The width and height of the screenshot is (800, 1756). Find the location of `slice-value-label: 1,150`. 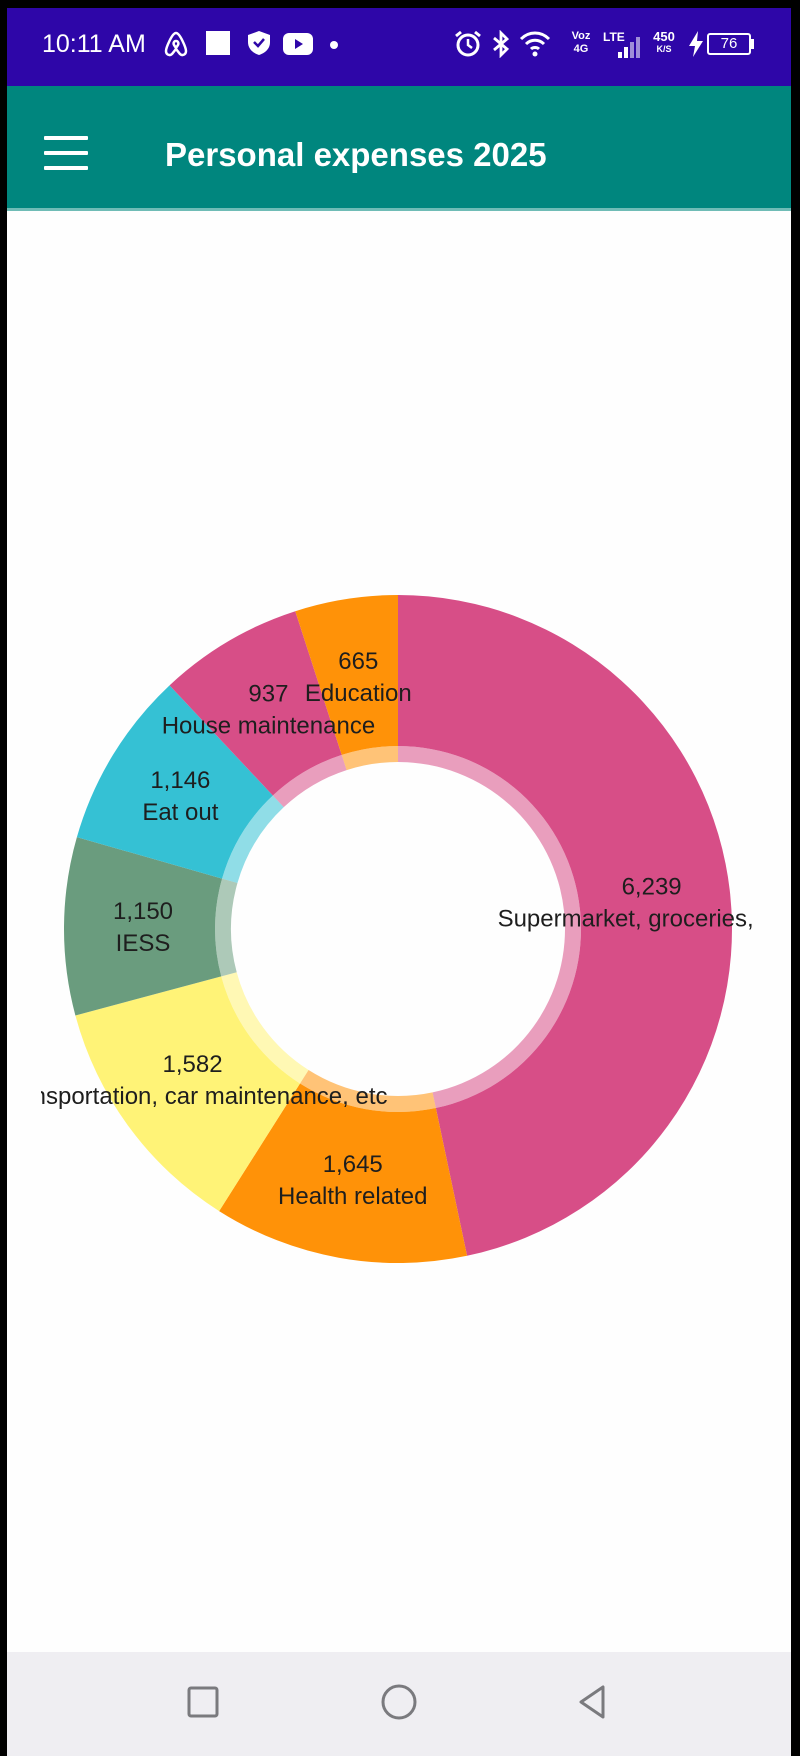

slice-value-label: 1,150 is located at coordinates (143, 911).